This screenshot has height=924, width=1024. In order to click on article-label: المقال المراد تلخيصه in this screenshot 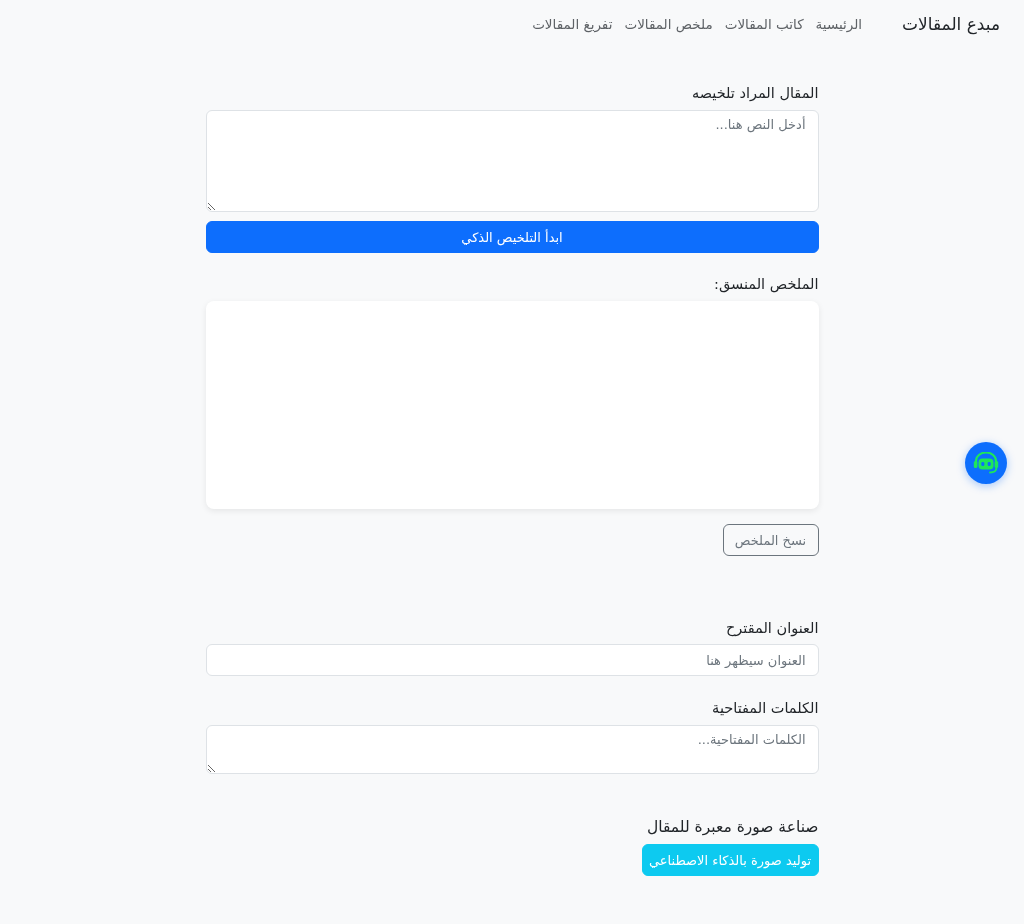, I will do `click(755, 93)`.